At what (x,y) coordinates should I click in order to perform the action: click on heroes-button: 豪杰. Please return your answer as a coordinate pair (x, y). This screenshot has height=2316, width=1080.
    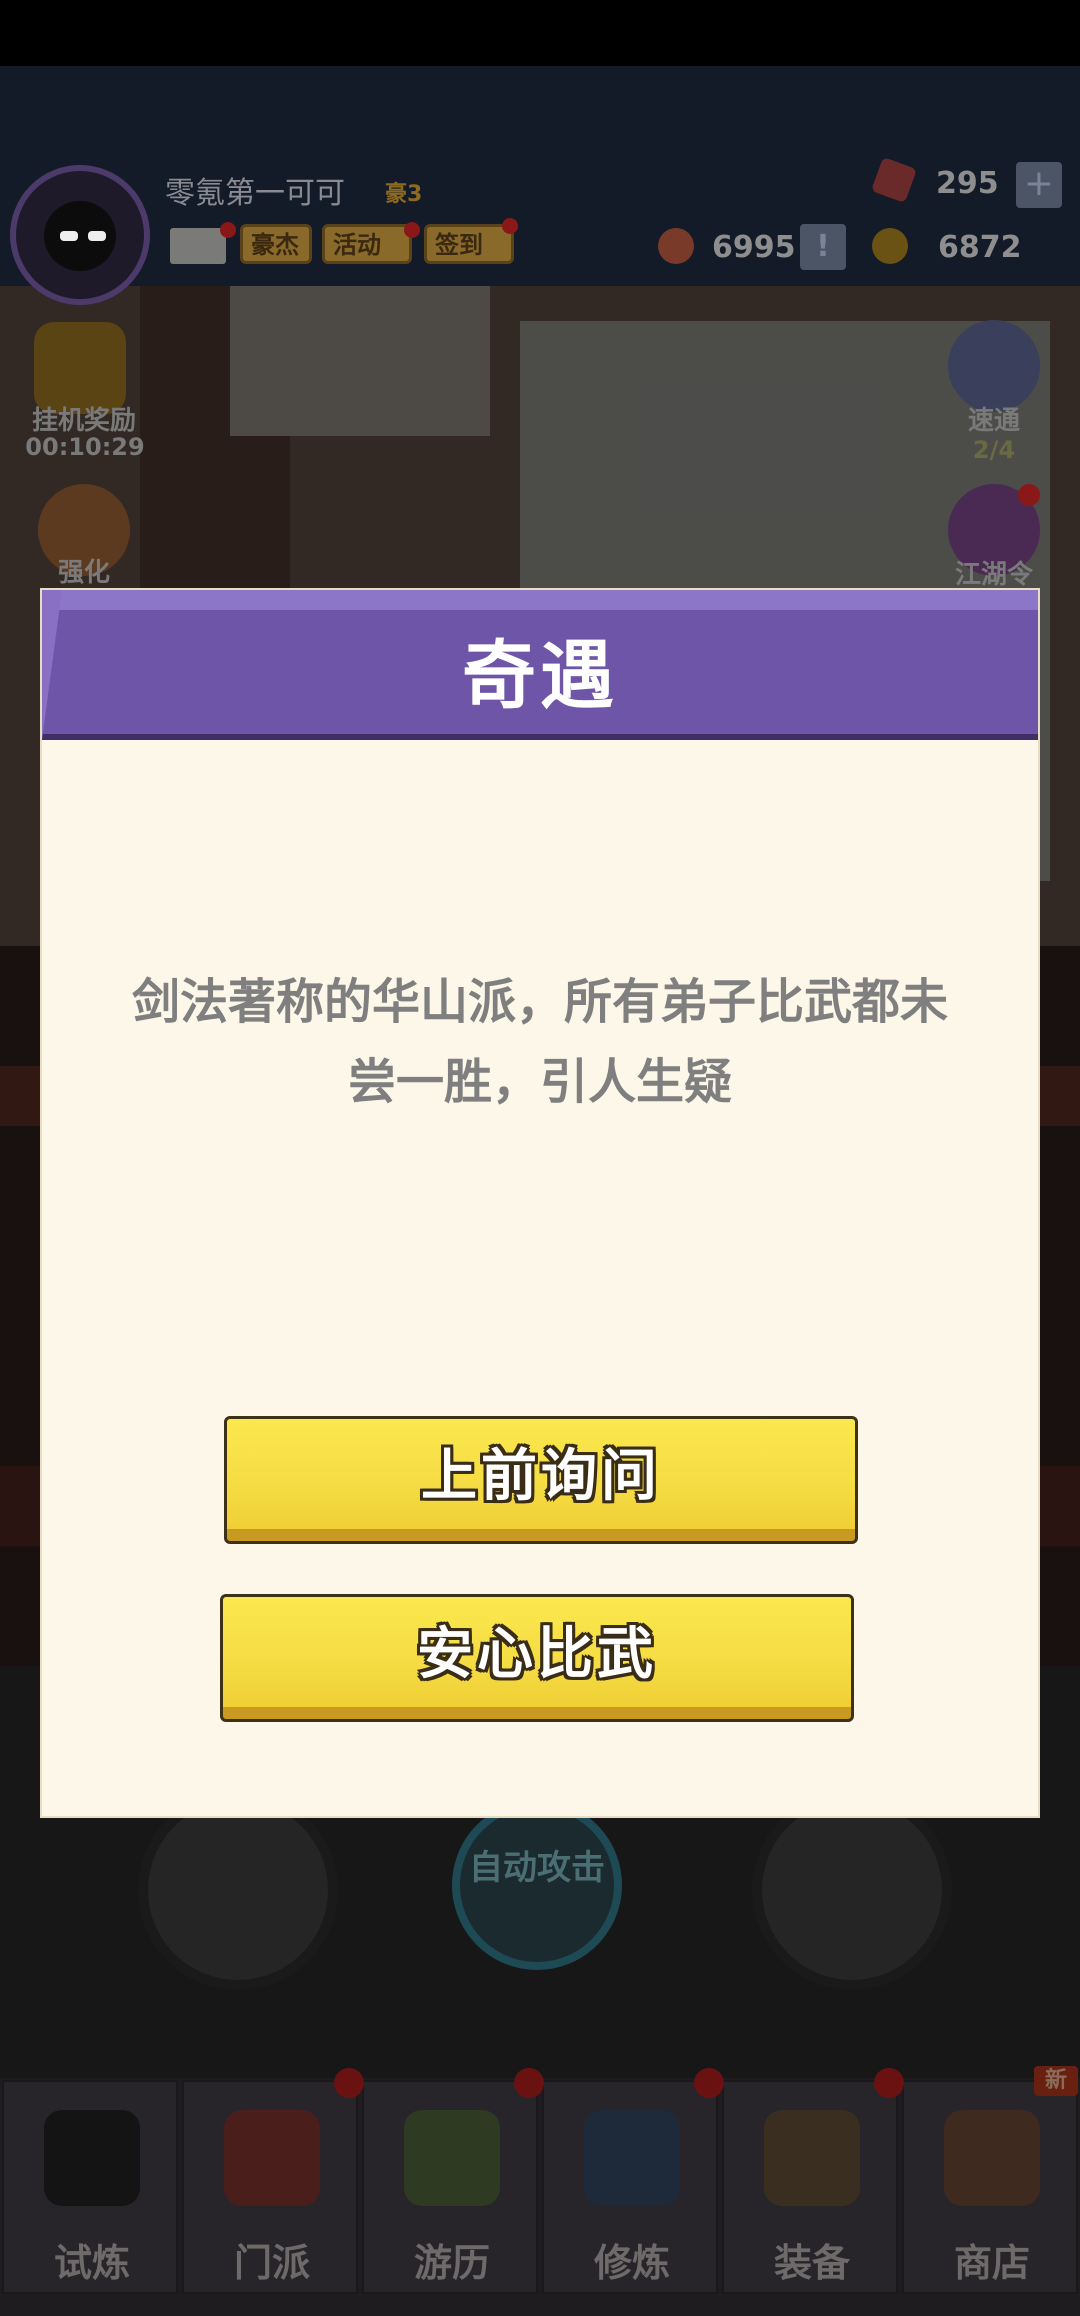
    Looking at the image, I should click on (276, 244).